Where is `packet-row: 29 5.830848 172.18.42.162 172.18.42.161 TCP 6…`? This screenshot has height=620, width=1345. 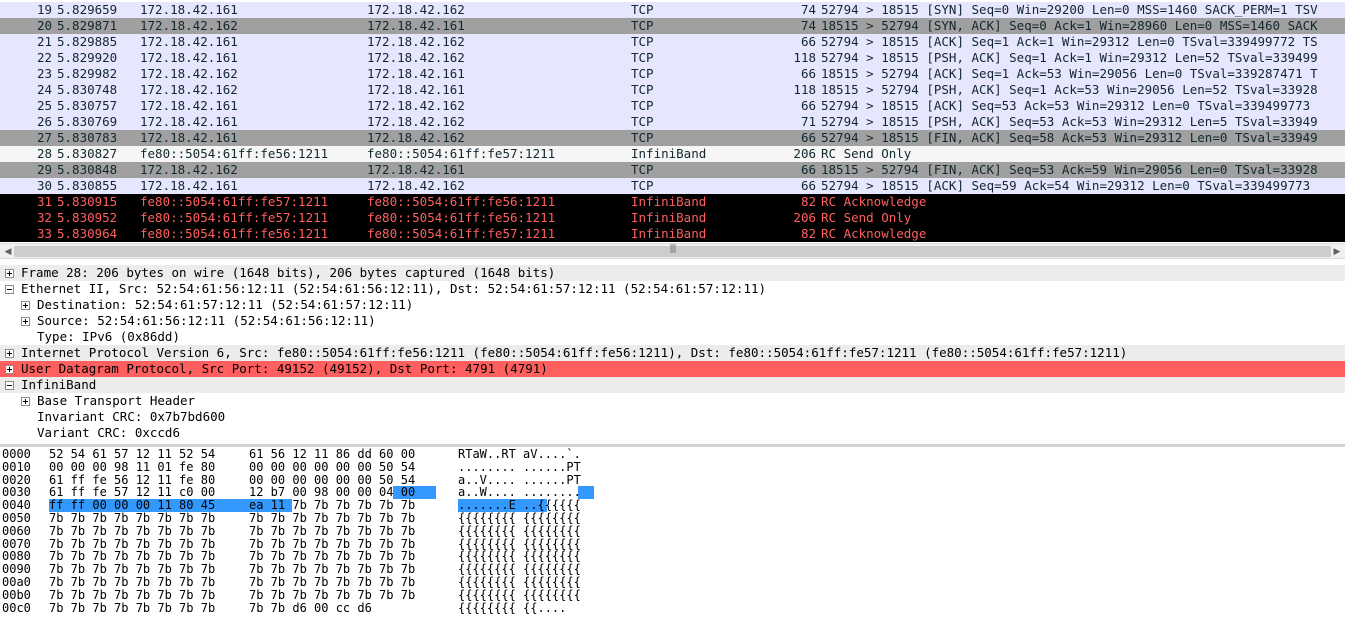 packet-row: 29 5.830848 172.18.42.162 172.18.42.161 TCP 6… is located at coordinates (672, 170).